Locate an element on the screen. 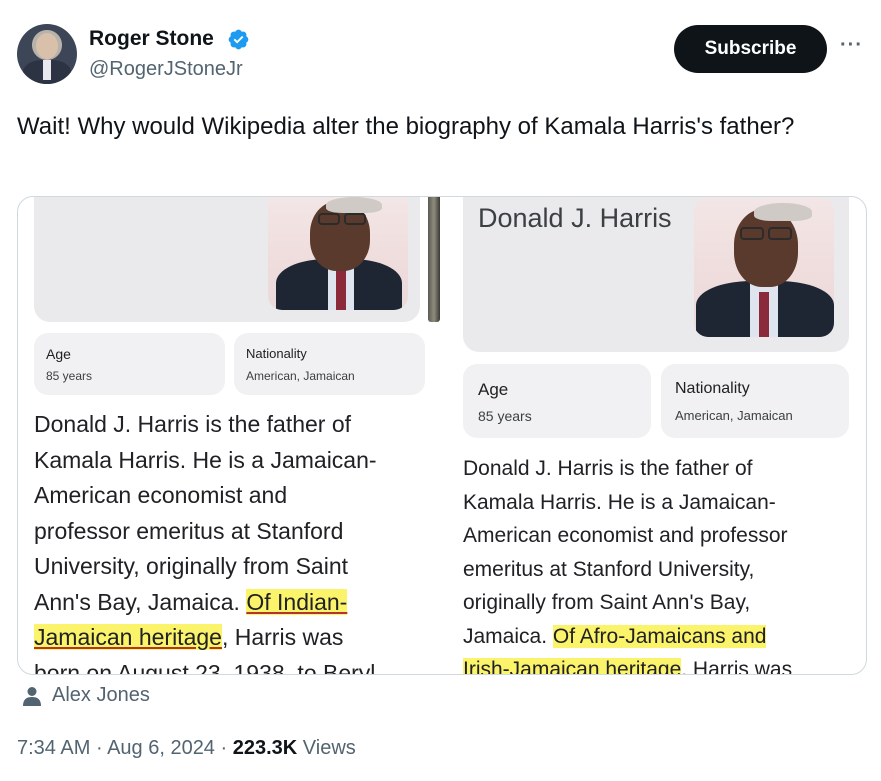 This screenshot has height=781, width=881. left-age-chip: Age 85 years is located at coordinates (129, 364).